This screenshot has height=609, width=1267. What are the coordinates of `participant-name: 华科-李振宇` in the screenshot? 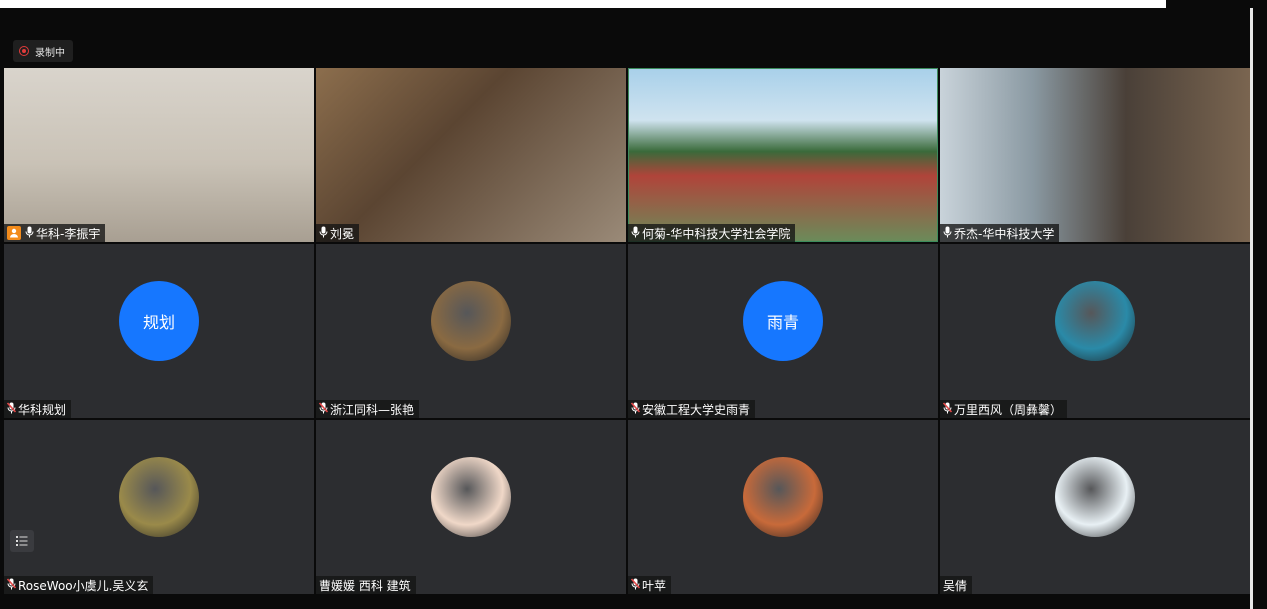 It's located at (68, 233).